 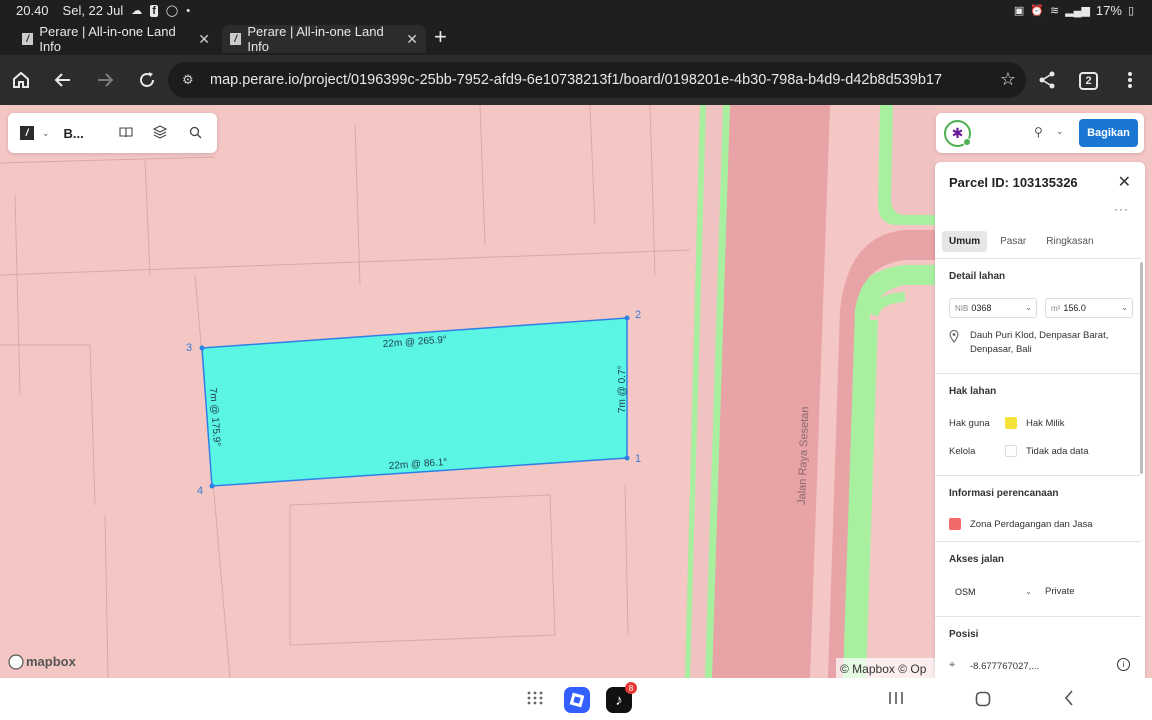 I want to click on home-button, so click(x=21, y=80).